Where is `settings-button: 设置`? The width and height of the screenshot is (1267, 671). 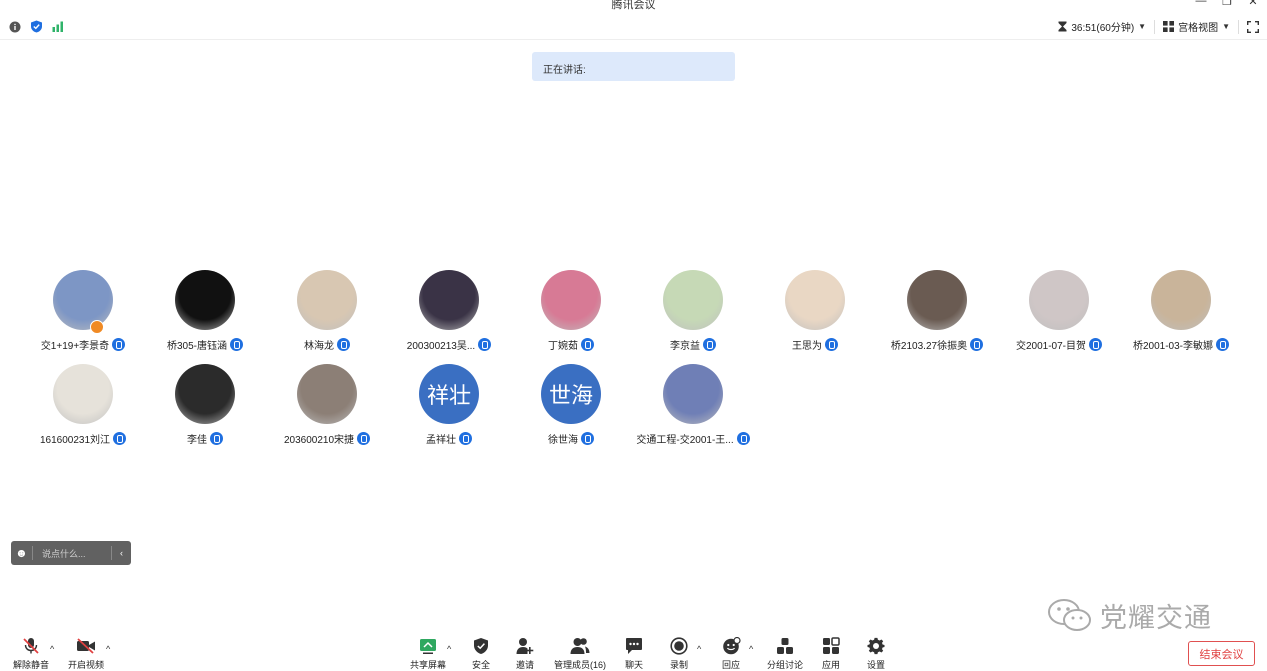
settings-button: 设置 is located at coordinates (876, 653).